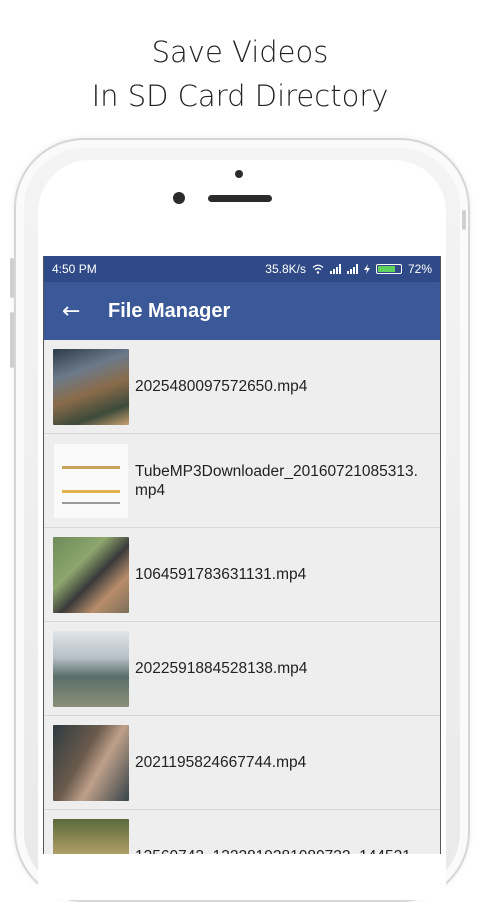 The image size is (480, 902). I want to click on network-speed: 35.8K/s, so click(285, 269).